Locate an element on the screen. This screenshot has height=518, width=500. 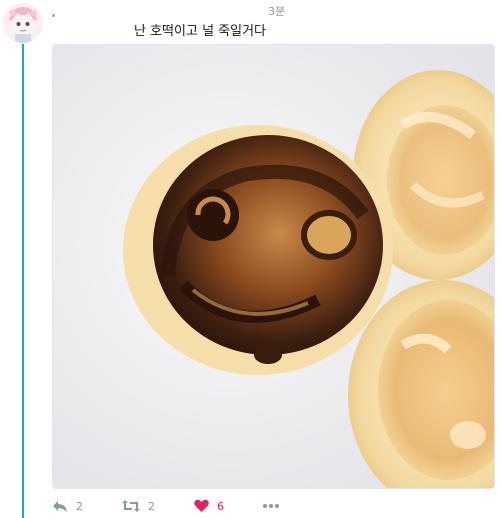
more-button is located at coordinates (271, 506).